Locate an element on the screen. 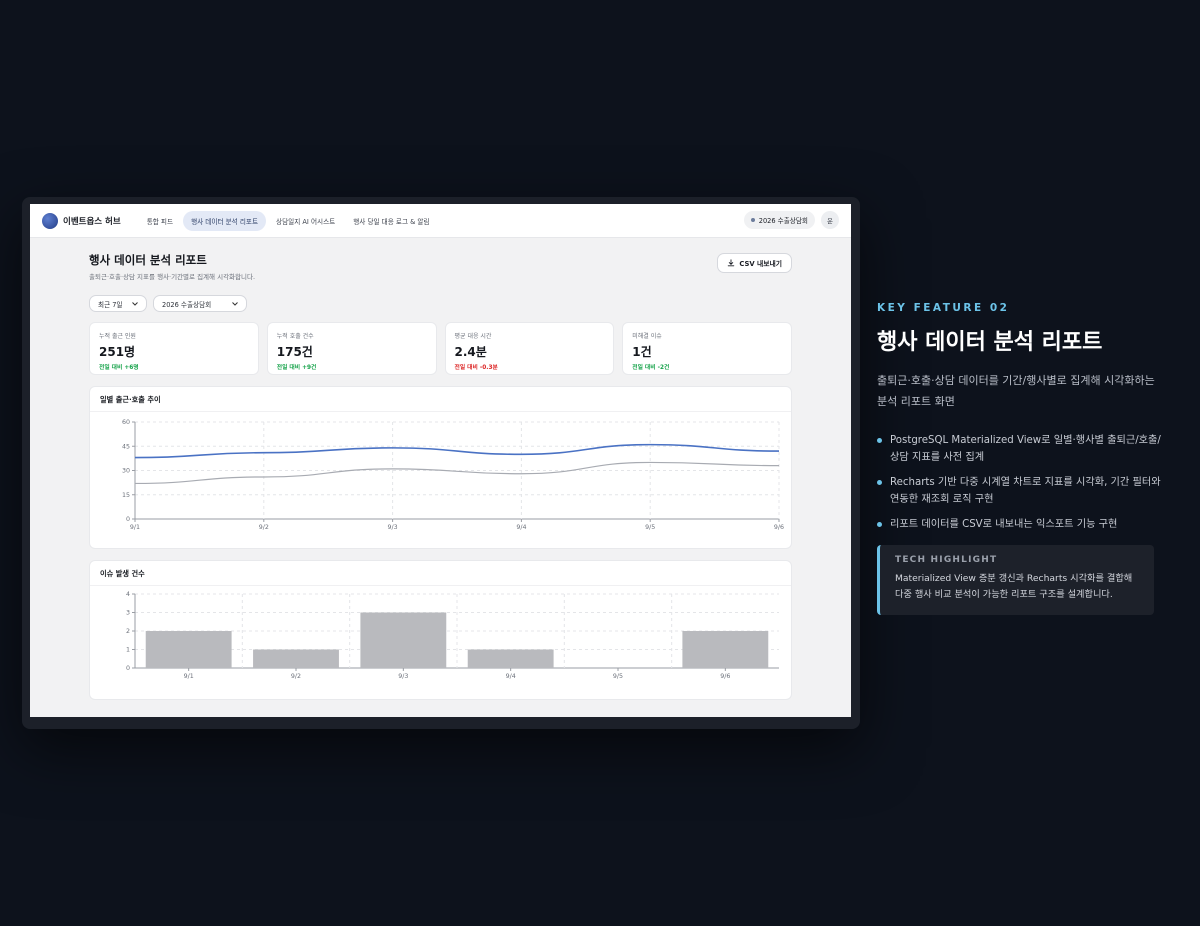  download-icon is located at coordinates (731, 263).